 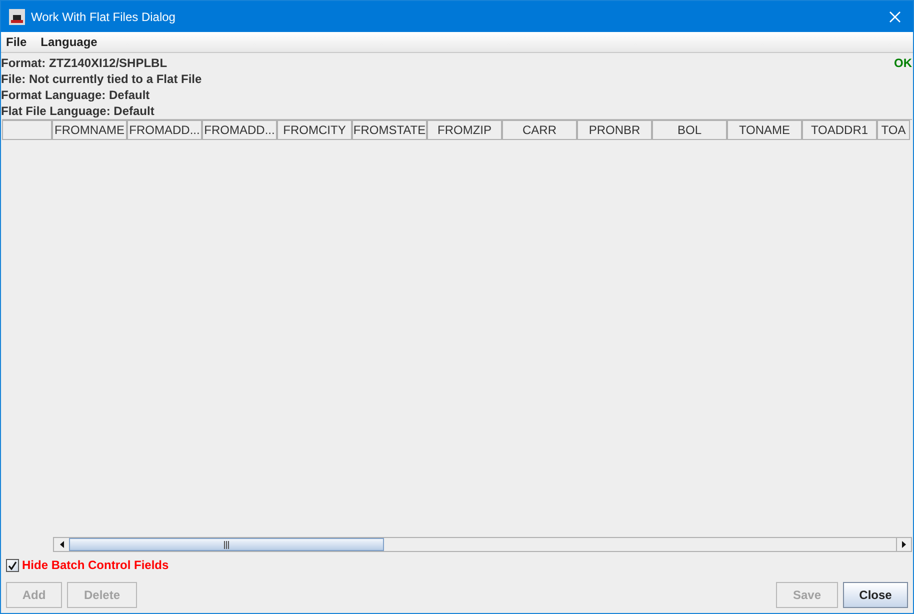 I want to click on checkbox, so click(x=12, y=565).